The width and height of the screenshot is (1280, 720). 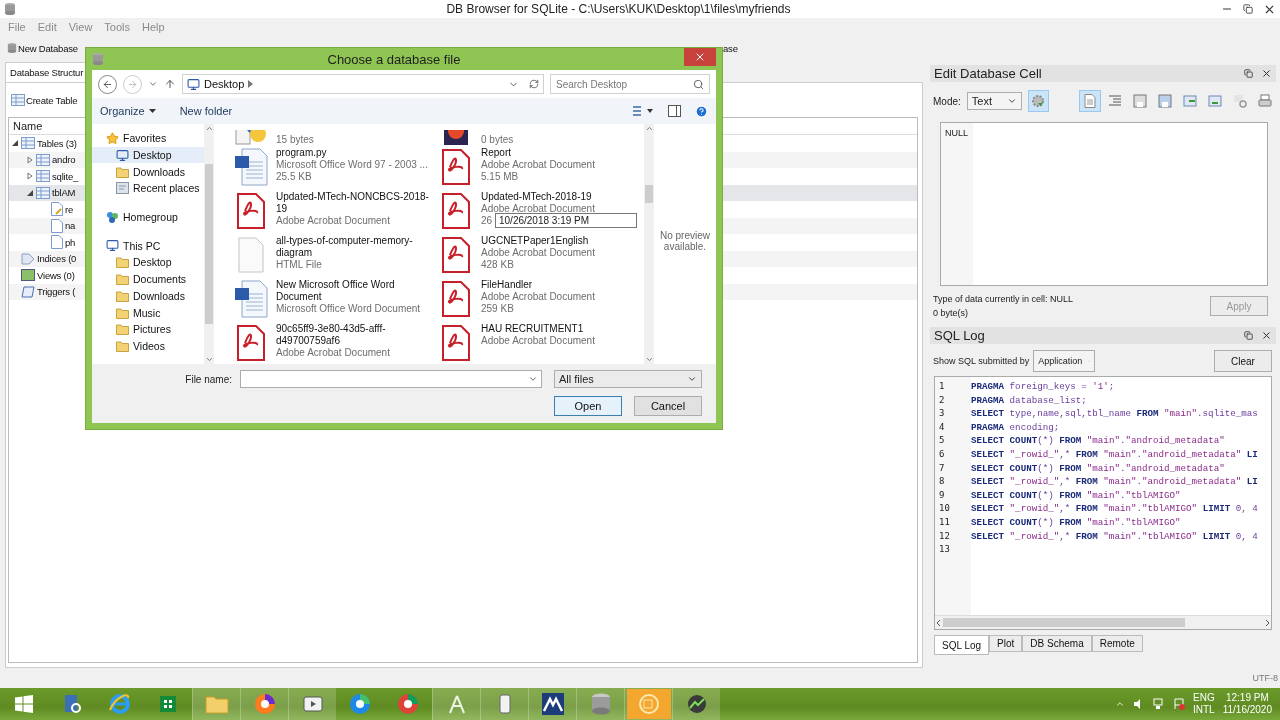 What do you see at coordinates (391, 379) in the screenshot?
I see `file-name-field` at bounding box center [391, 379].